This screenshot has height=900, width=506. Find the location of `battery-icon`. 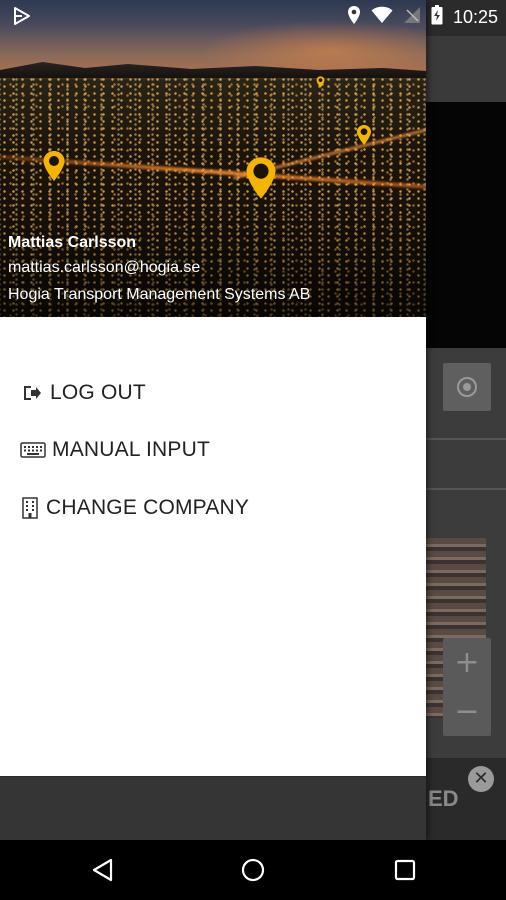

battery-icon is located at coordinates (437, 17).